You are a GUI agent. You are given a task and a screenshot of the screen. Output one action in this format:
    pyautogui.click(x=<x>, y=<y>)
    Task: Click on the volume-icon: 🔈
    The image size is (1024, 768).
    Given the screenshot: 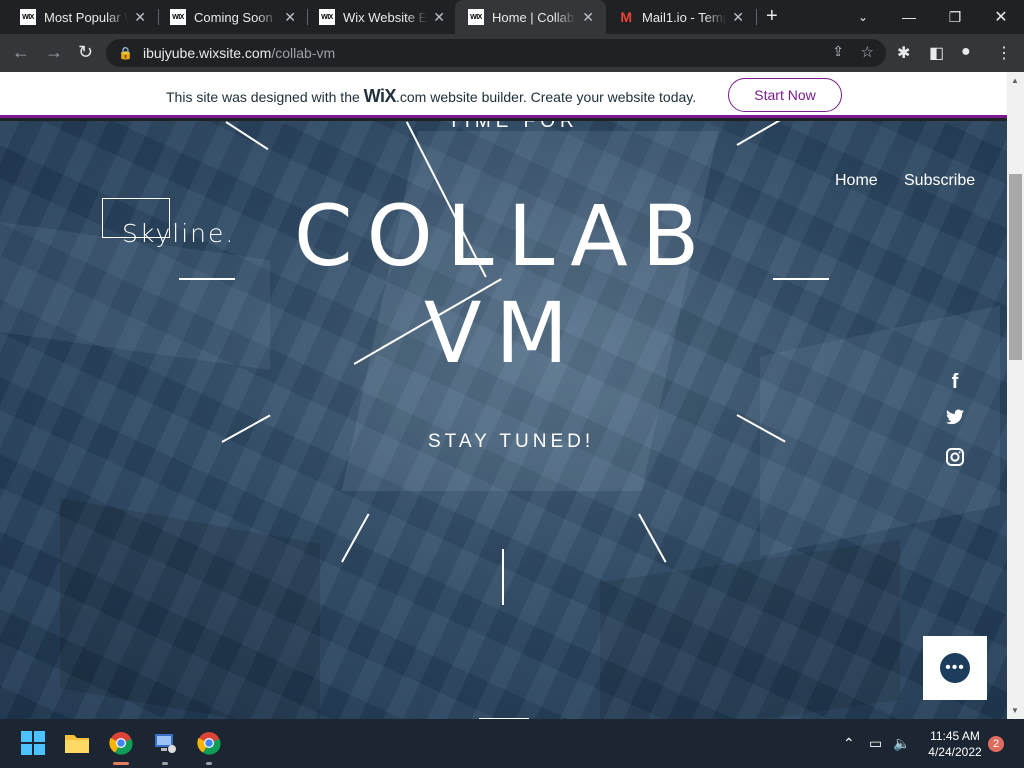 What is the action you would take?
    pyautogui.click(x=901, y=743)
    